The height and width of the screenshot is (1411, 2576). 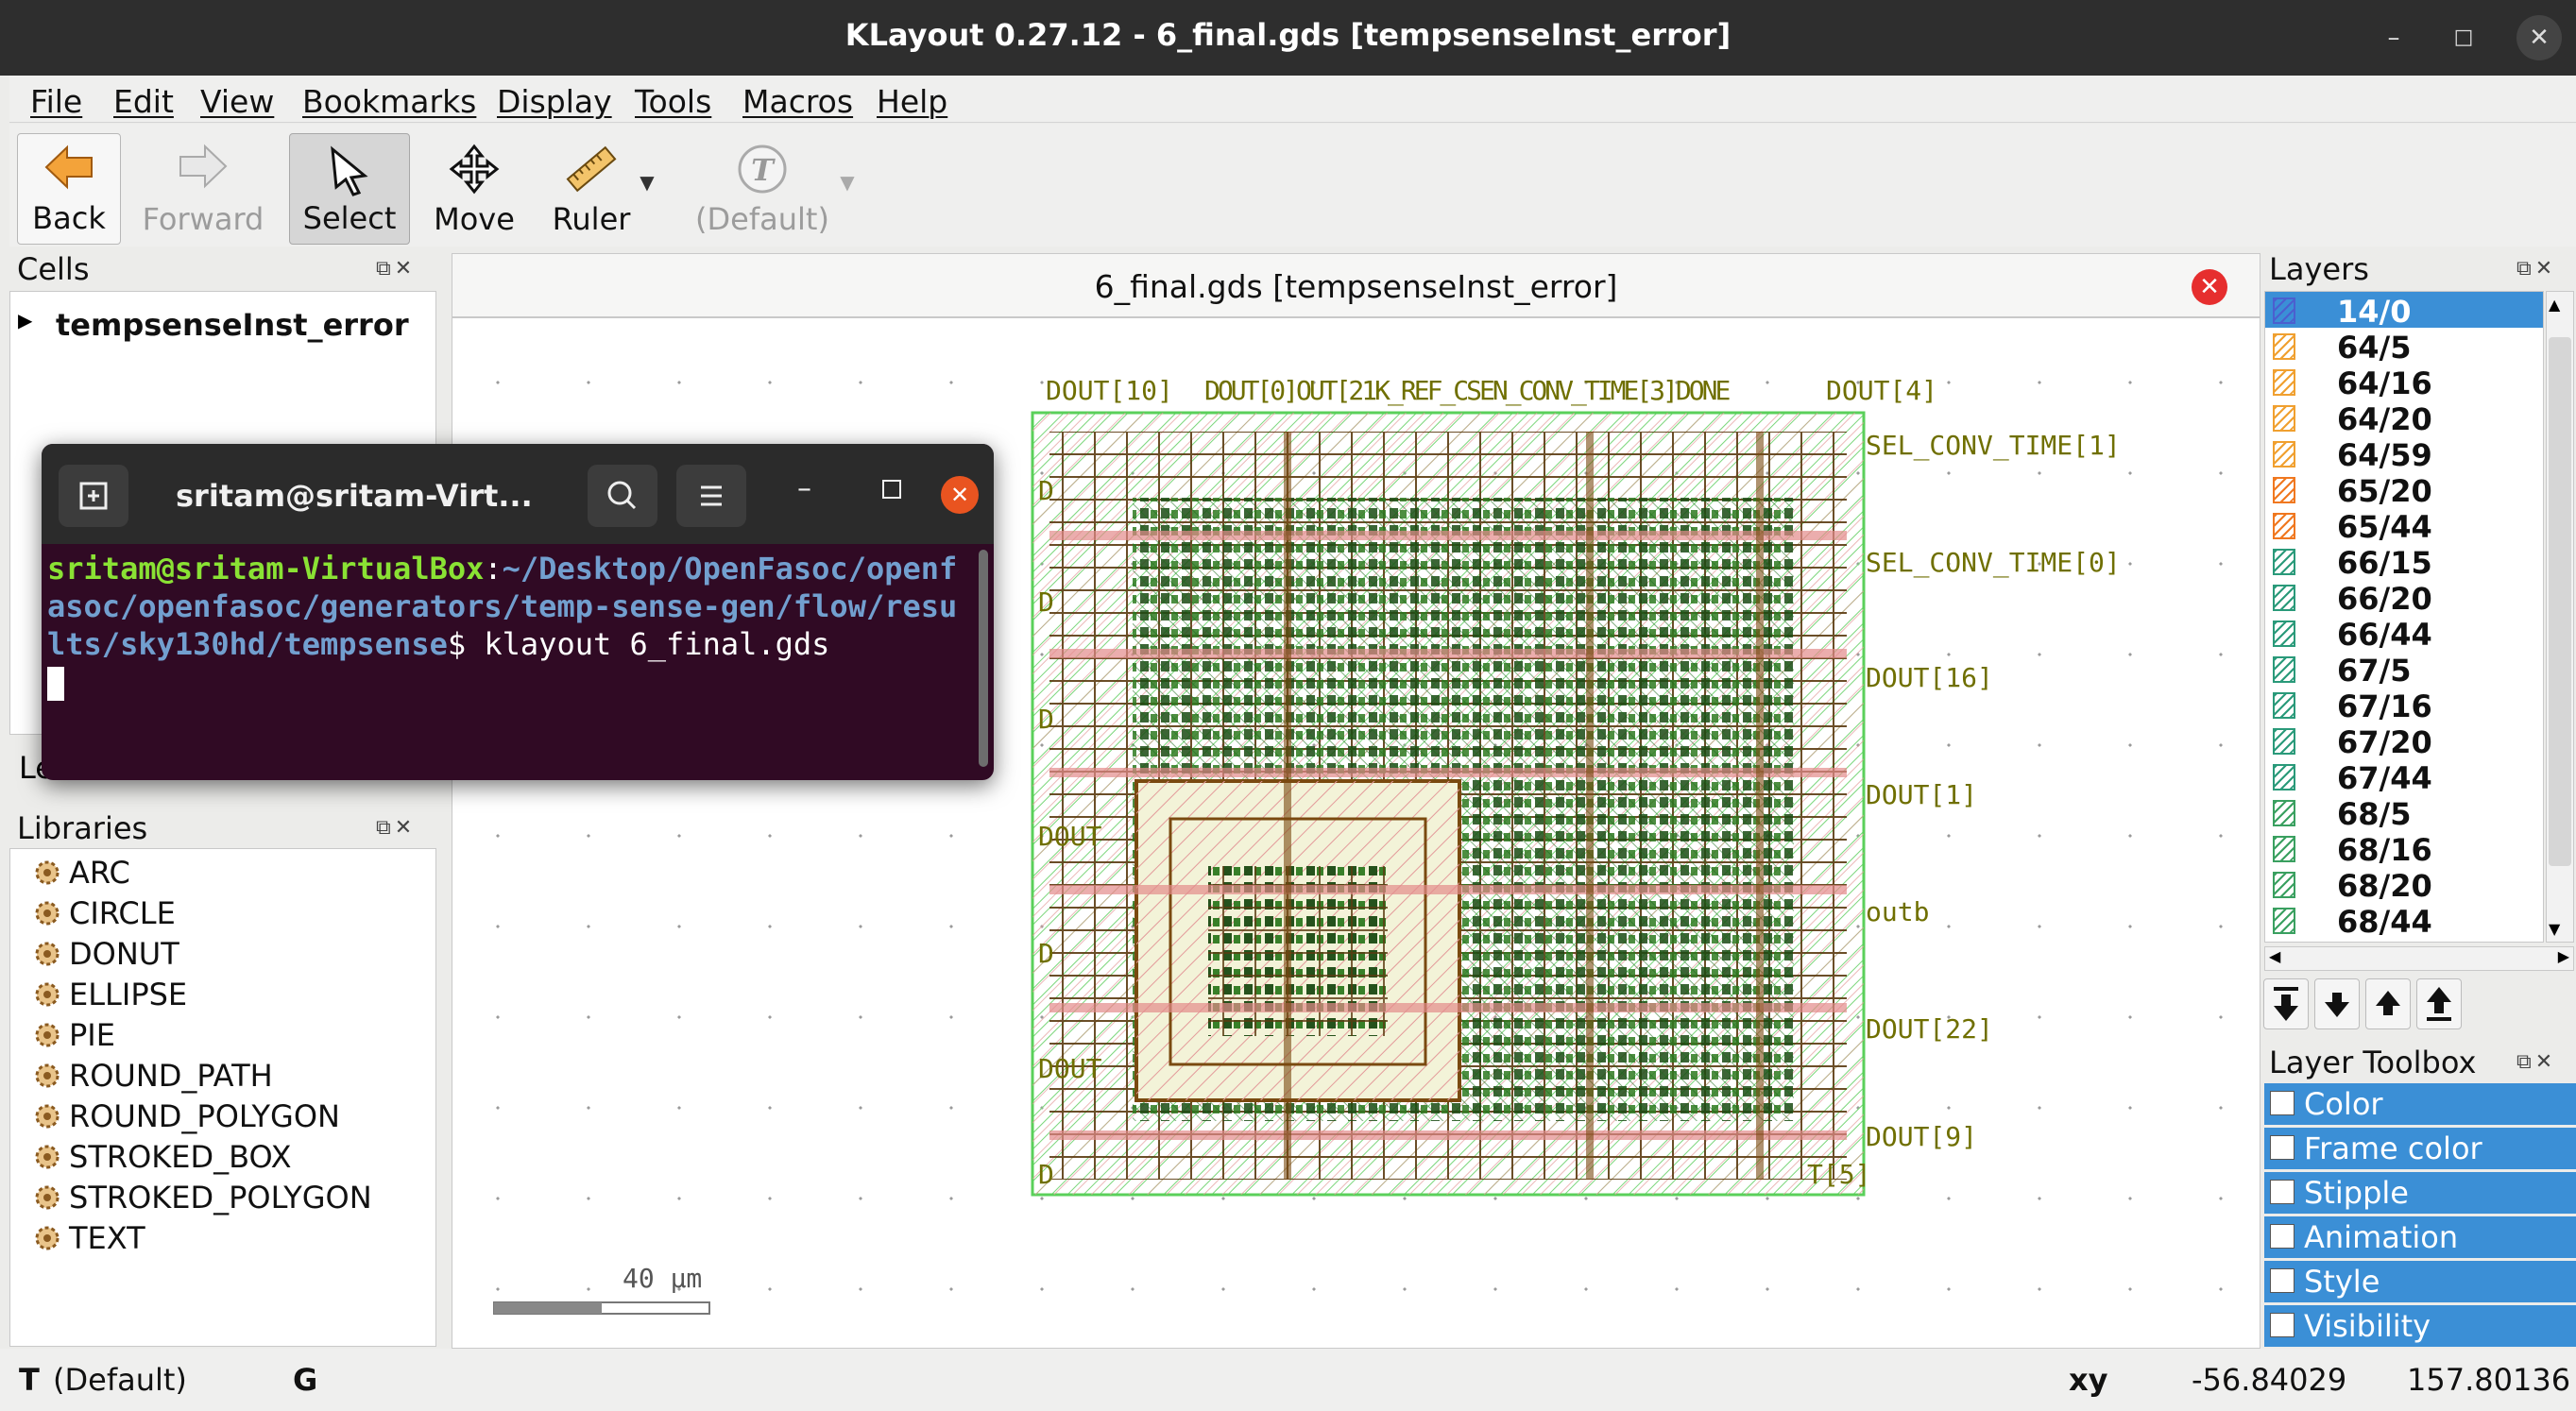 What do you see at coordinates (983, 658) in the screenshot?
I see `terminal-scrollbar` at bounding box center [983, 658].